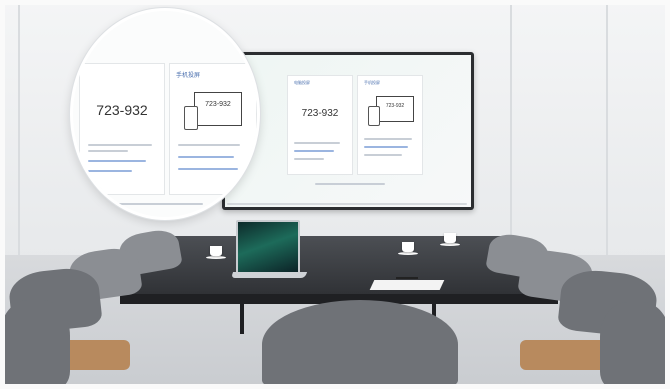  What do you see at coordinates (407, 278) in the screenshot?
I see `pen` at bounding box center [407, 278].